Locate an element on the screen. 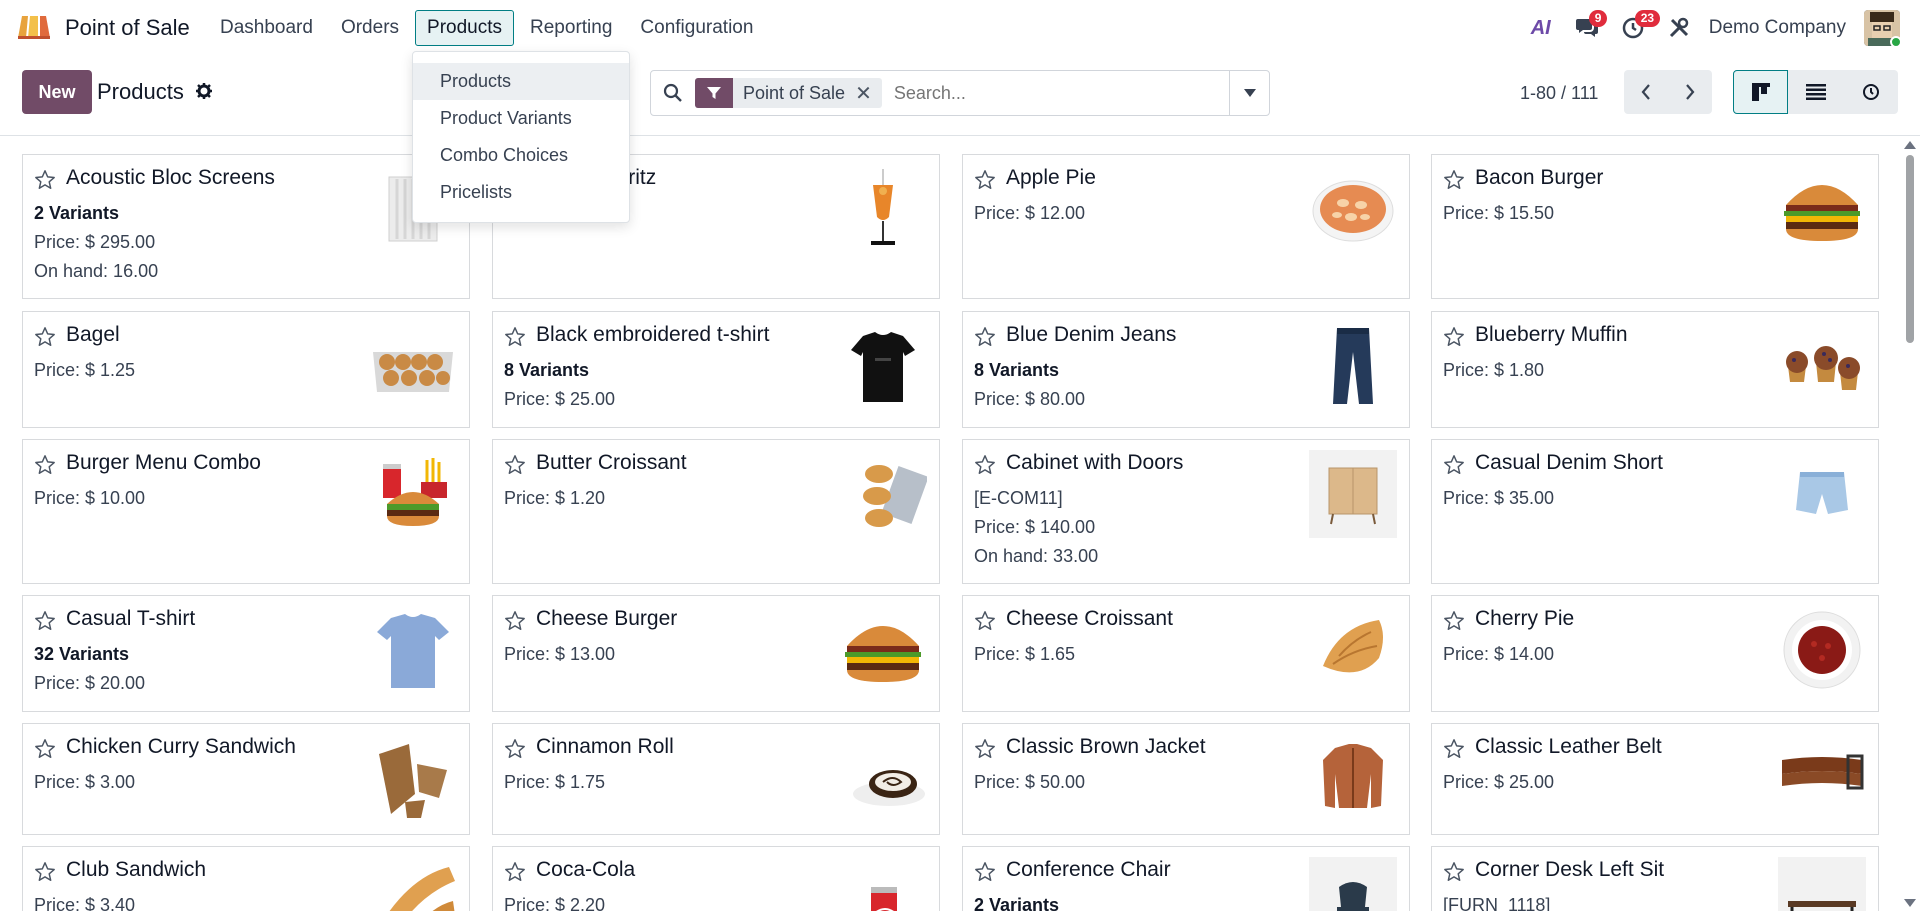 The width and height of the screenshot is (1920, 911). user-avatar is located at coordinates (1882, 28).